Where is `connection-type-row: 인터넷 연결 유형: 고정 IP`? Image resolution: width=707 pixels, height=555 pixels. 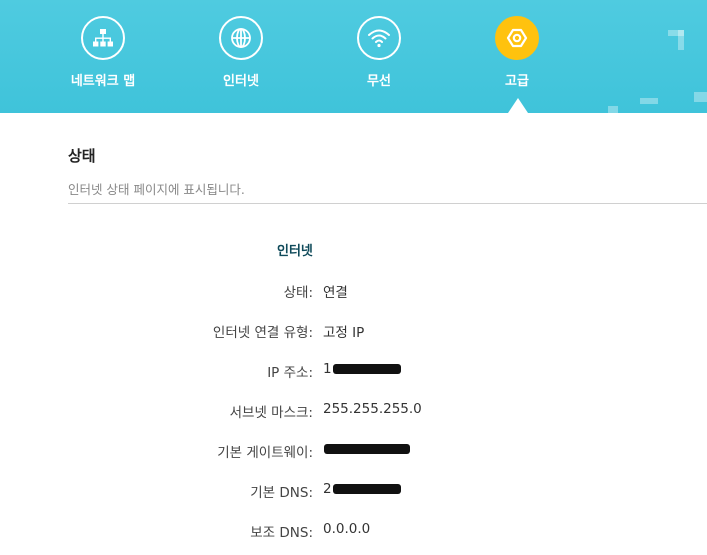 connection-type-row: 인터넷 연결 유형: 고정 IP is located at coordinates (353, 331).